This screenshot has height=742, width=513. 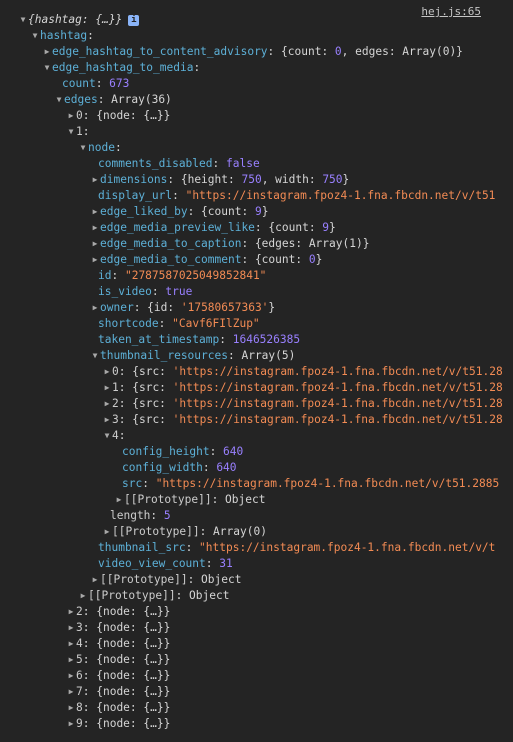 What do you see at coordinates (256, 228) in the screenshot?
I see `tree-row: ▶ edge_media_preview_like: {count: 9}` at bounding box center [256, 228].